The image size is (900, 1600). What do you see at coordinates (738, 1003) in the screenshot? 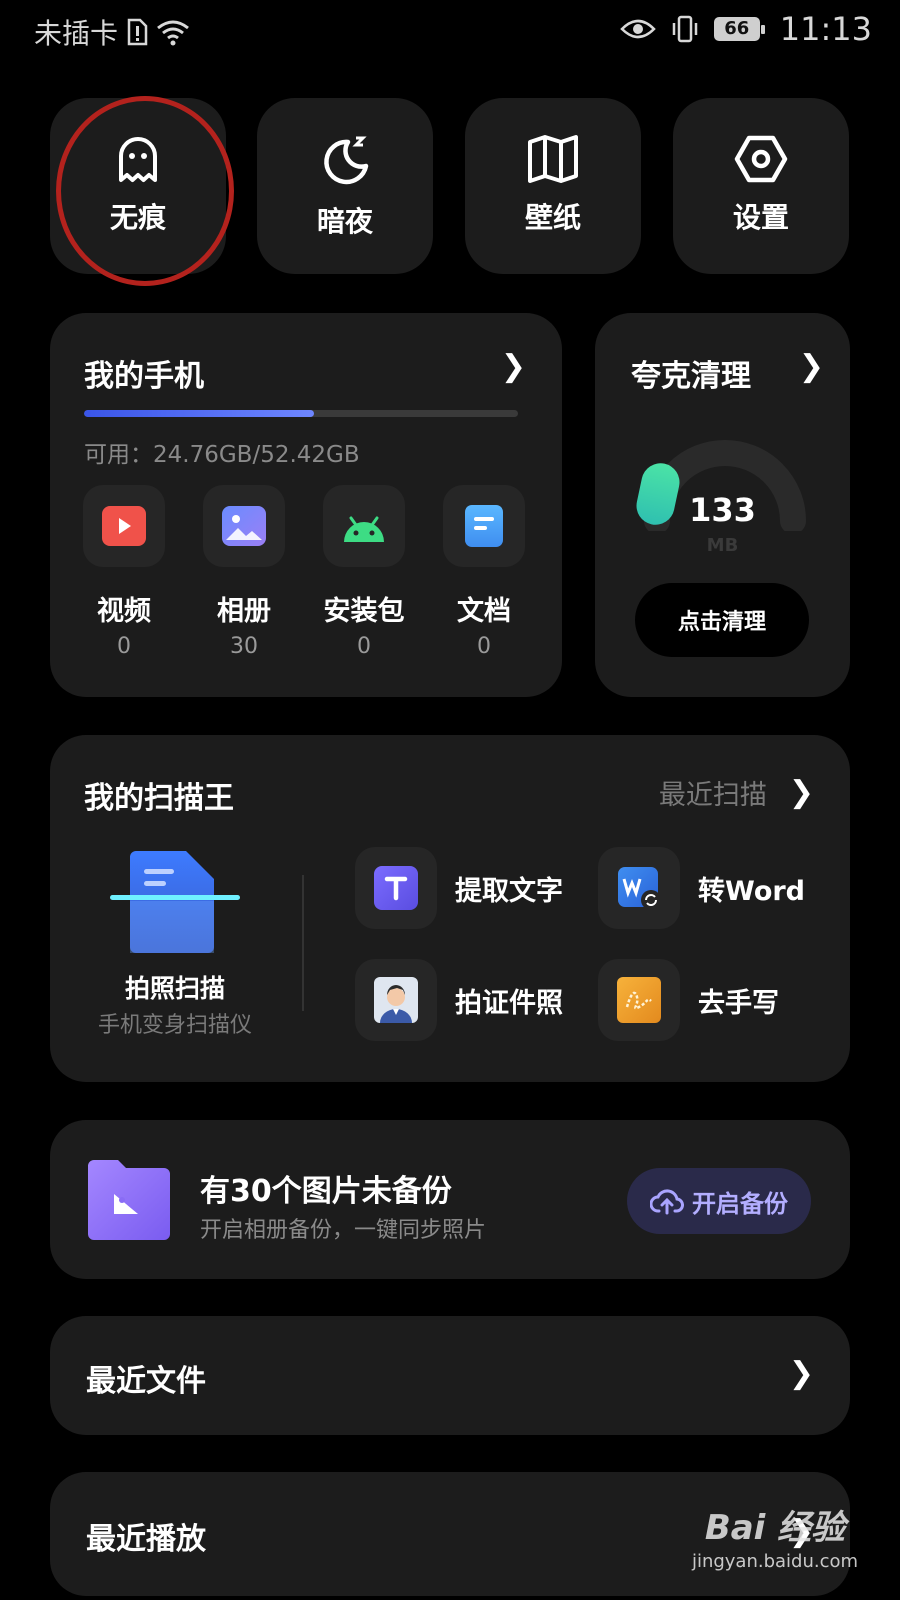
I see `tool-label: 去手写` at bounding box center [738, 1003].